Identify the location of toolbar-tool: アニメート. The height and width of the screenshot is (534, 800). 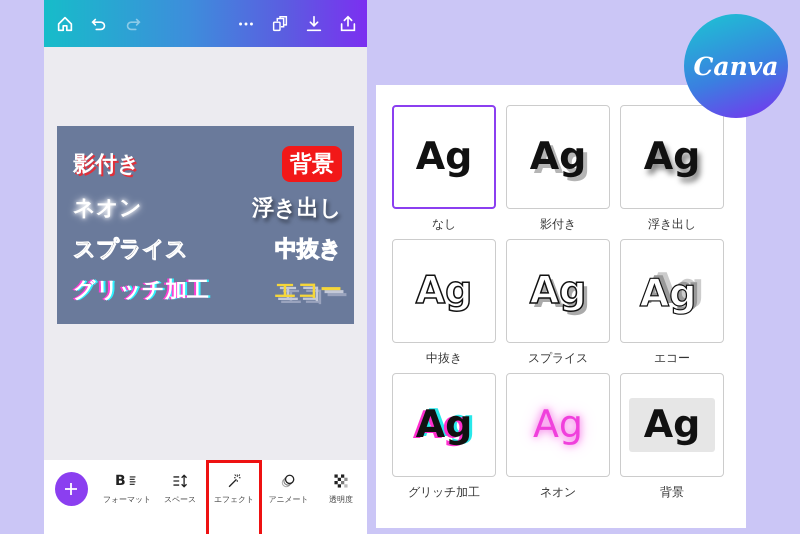
(288, 495).